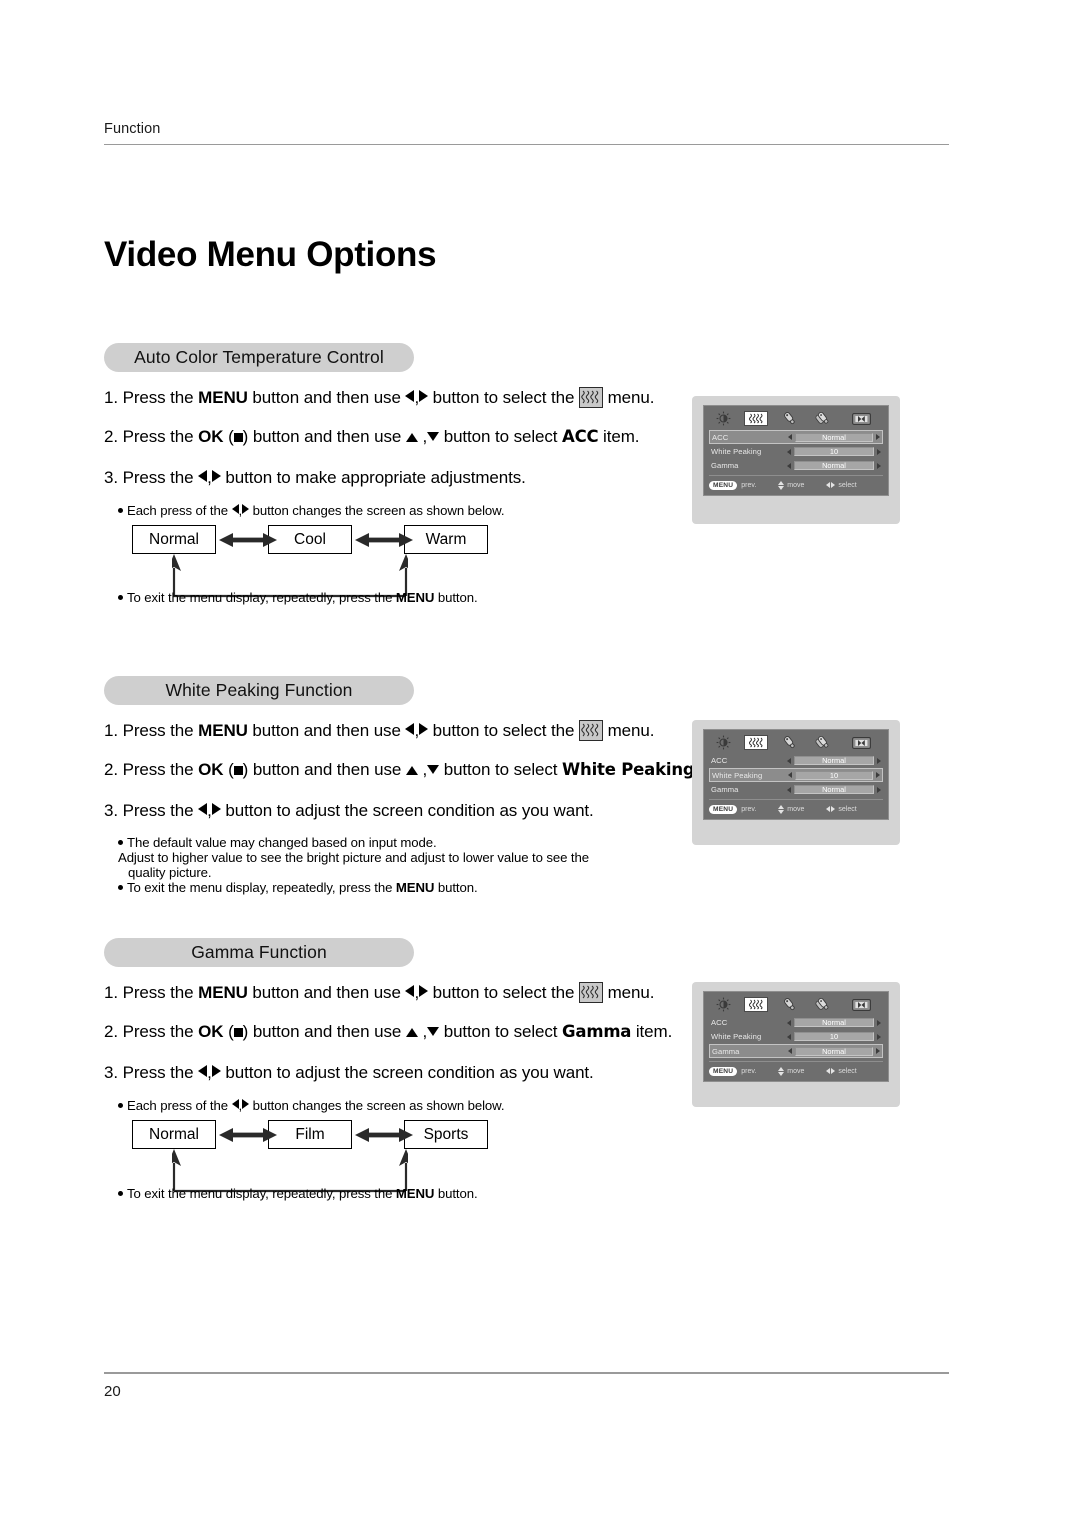 This screenshot has height=1528, width=1080. Describe the element at coordinates (326, 397) in the screenshot. I see `step-1-text-b: button and then use` at that location.